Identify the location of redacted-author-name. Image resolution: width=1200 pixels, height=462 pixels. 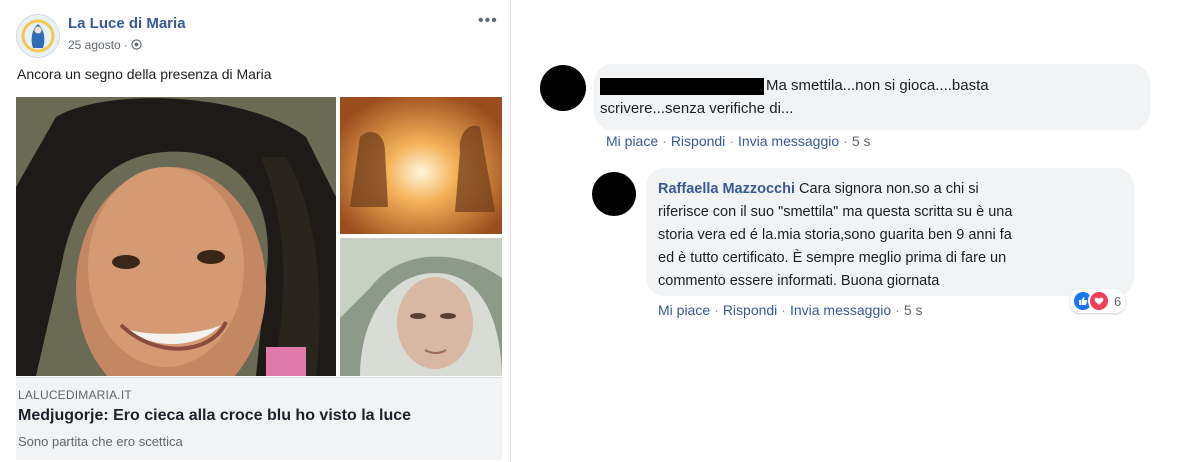
(682, 86).